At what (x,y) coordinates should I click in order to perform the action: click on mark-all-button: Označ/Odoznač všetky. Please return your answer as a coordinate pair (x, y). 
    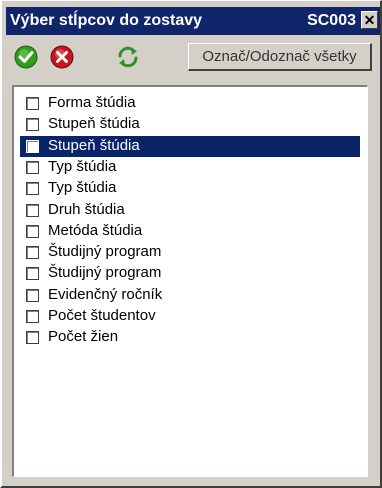
    Looking at the image, I should click on (280, 57).